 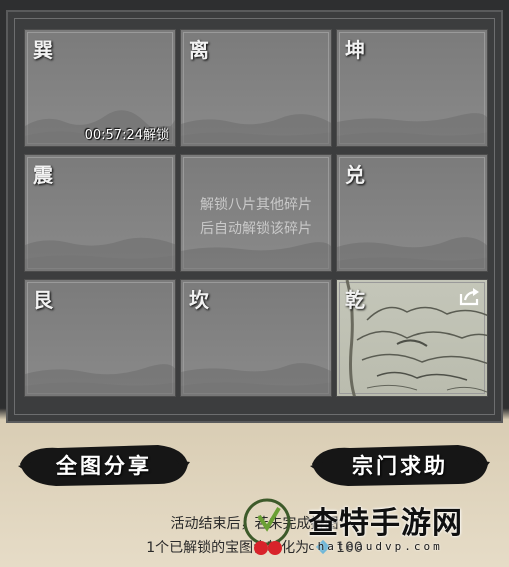 What do you see at coordinates (199, 300) in the screenshot?
I see `tile-glyph: 坎` at bounding box center [199, 300].